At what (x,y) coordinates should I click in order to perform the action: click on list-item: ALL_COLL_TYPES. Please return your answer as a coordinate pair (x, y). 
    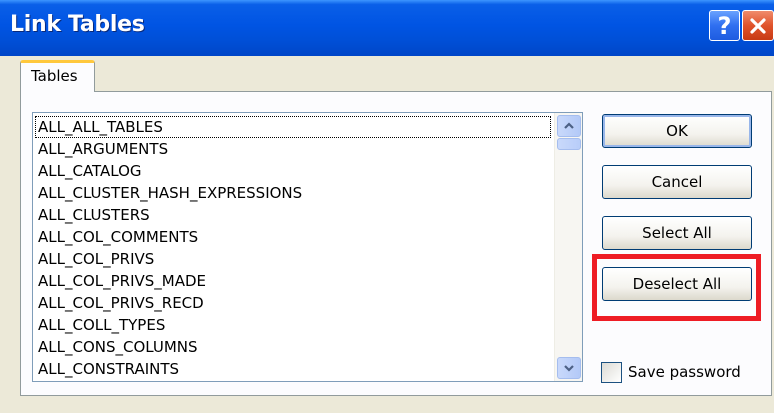
    Looking at the image, I should click on (293, 325).